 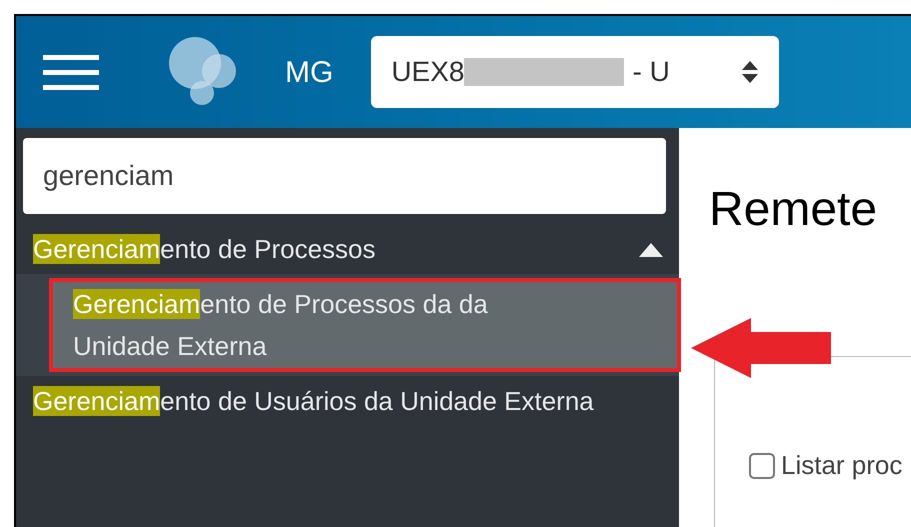 What do you see at coordinates (347, 401) in the screenshot?
I see `menu-item: Gerenciamento de Usuários da Unidade Externa` at bounding box center [347, 401].